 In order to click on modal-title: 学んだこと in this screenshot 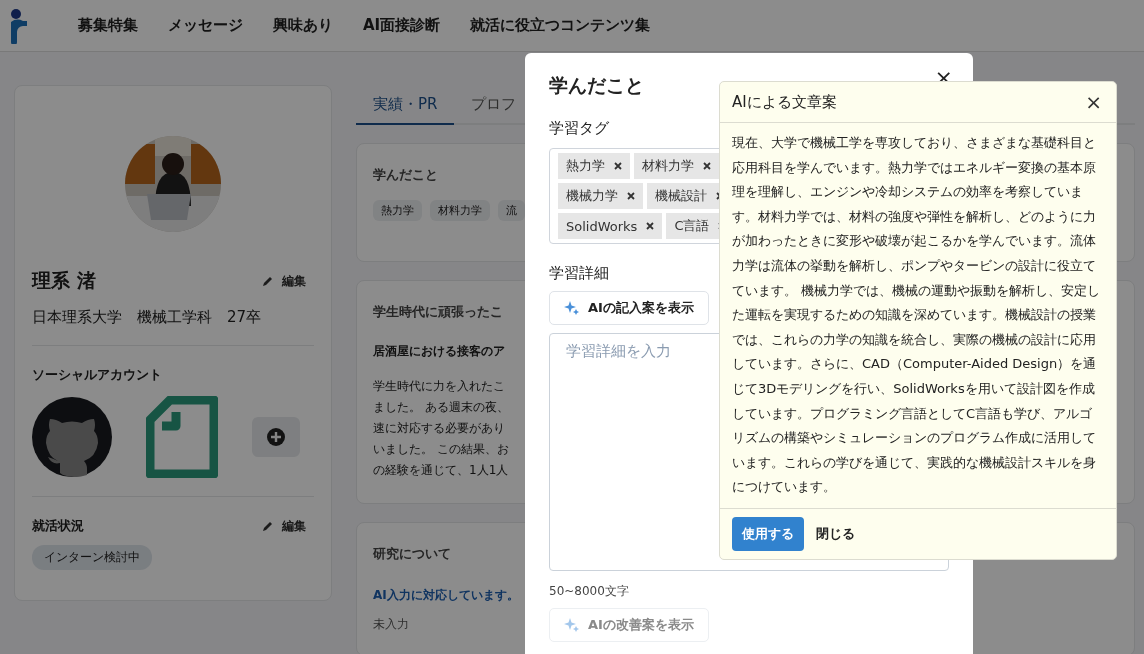, I will do `click(596, 85)`.